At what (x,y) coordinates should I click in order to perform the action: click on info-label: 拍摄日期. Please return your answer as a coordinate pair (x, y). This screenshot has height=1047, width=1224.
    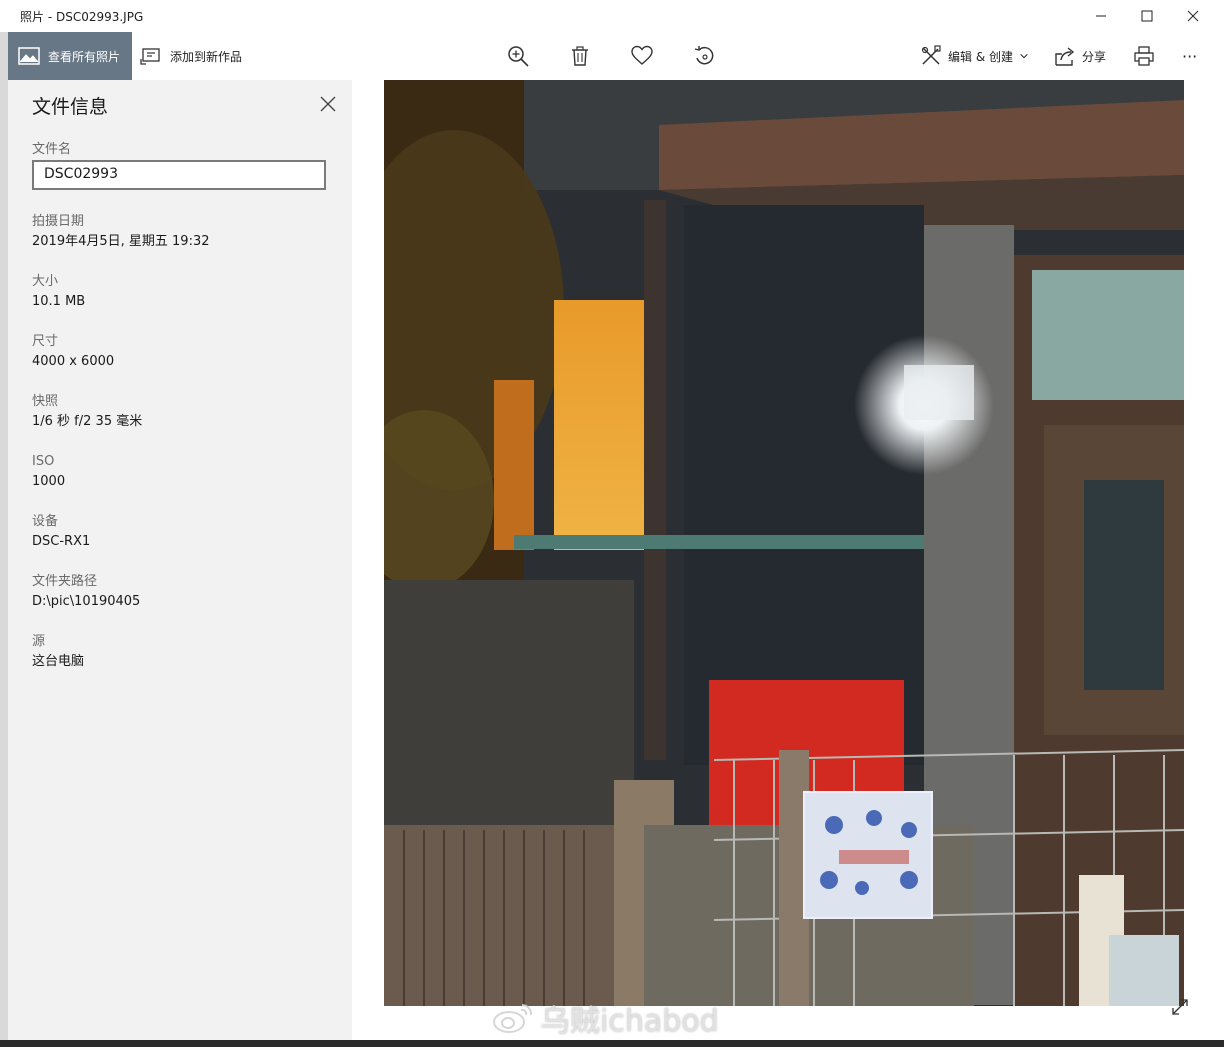
    Looking at the image, I should click on (58, 221).